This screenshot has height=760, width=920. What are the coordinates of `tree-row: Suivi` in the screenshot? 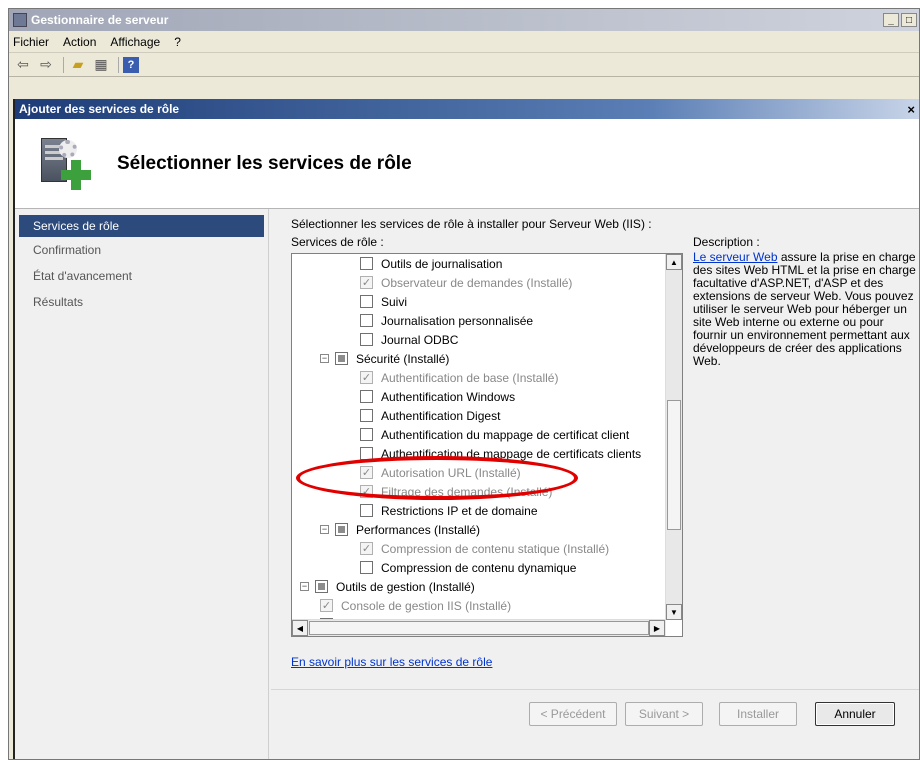 It's located at (479, 301).